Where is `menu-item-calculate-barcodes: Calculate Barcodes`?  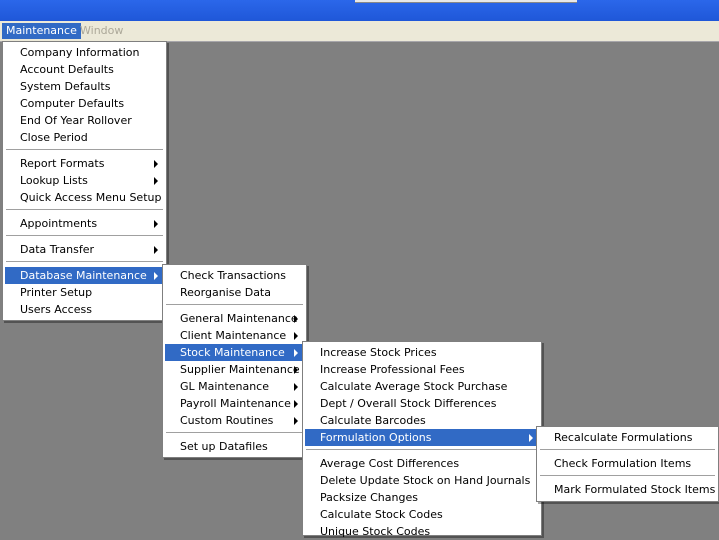
menu-item-calculate-barcodes: Calculate Barcodes is located at coordinates (422, 420).